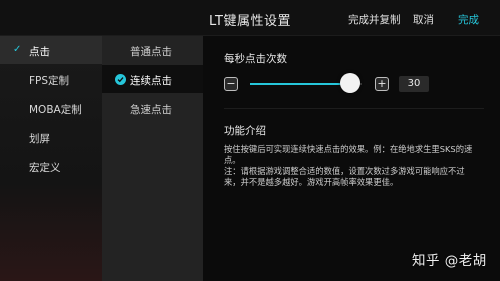  Describe the element at coordinates (255, 59) in the screenshot. I see `clicks-per-second-label: 每秒点击次数` at that location.